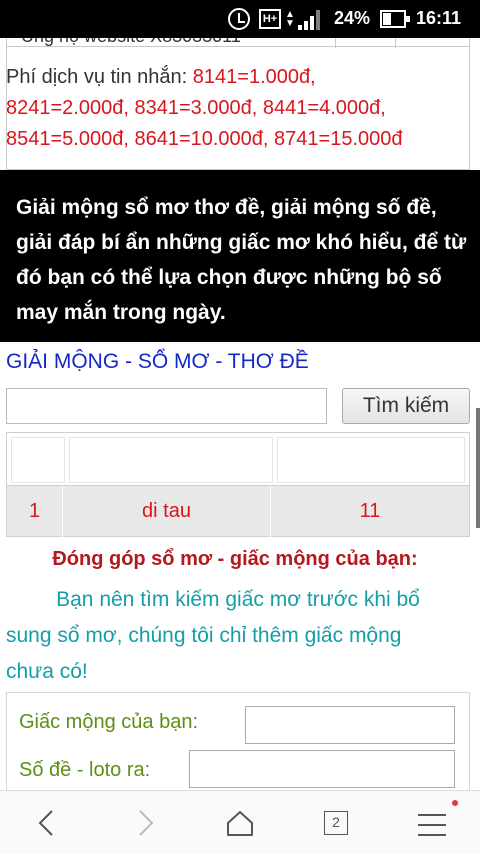 The width and height of the screenshot is (480, 854). What do you see at coordinates (238, 484) in the screenshot?
I see `results-table: 1 di tau 11` at bounding box center [238, 484].